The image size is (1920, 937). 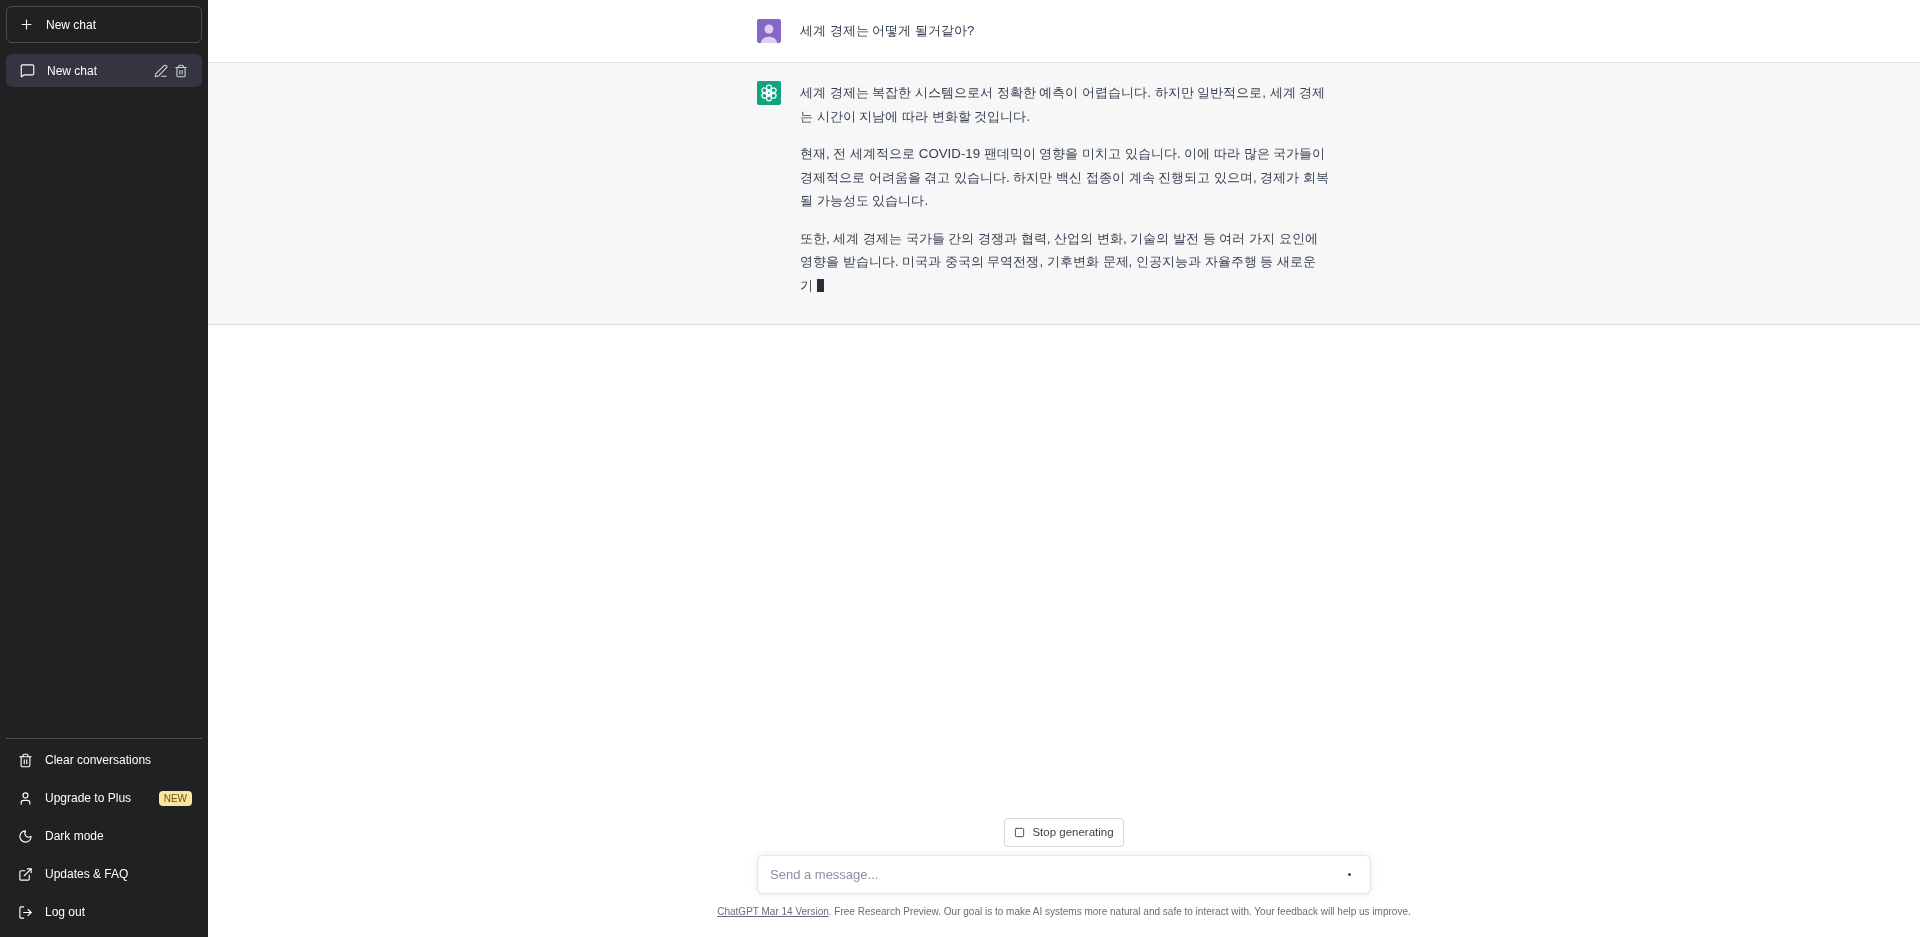 I want to click on new-badge: NEW, so click(x=175, y=798).